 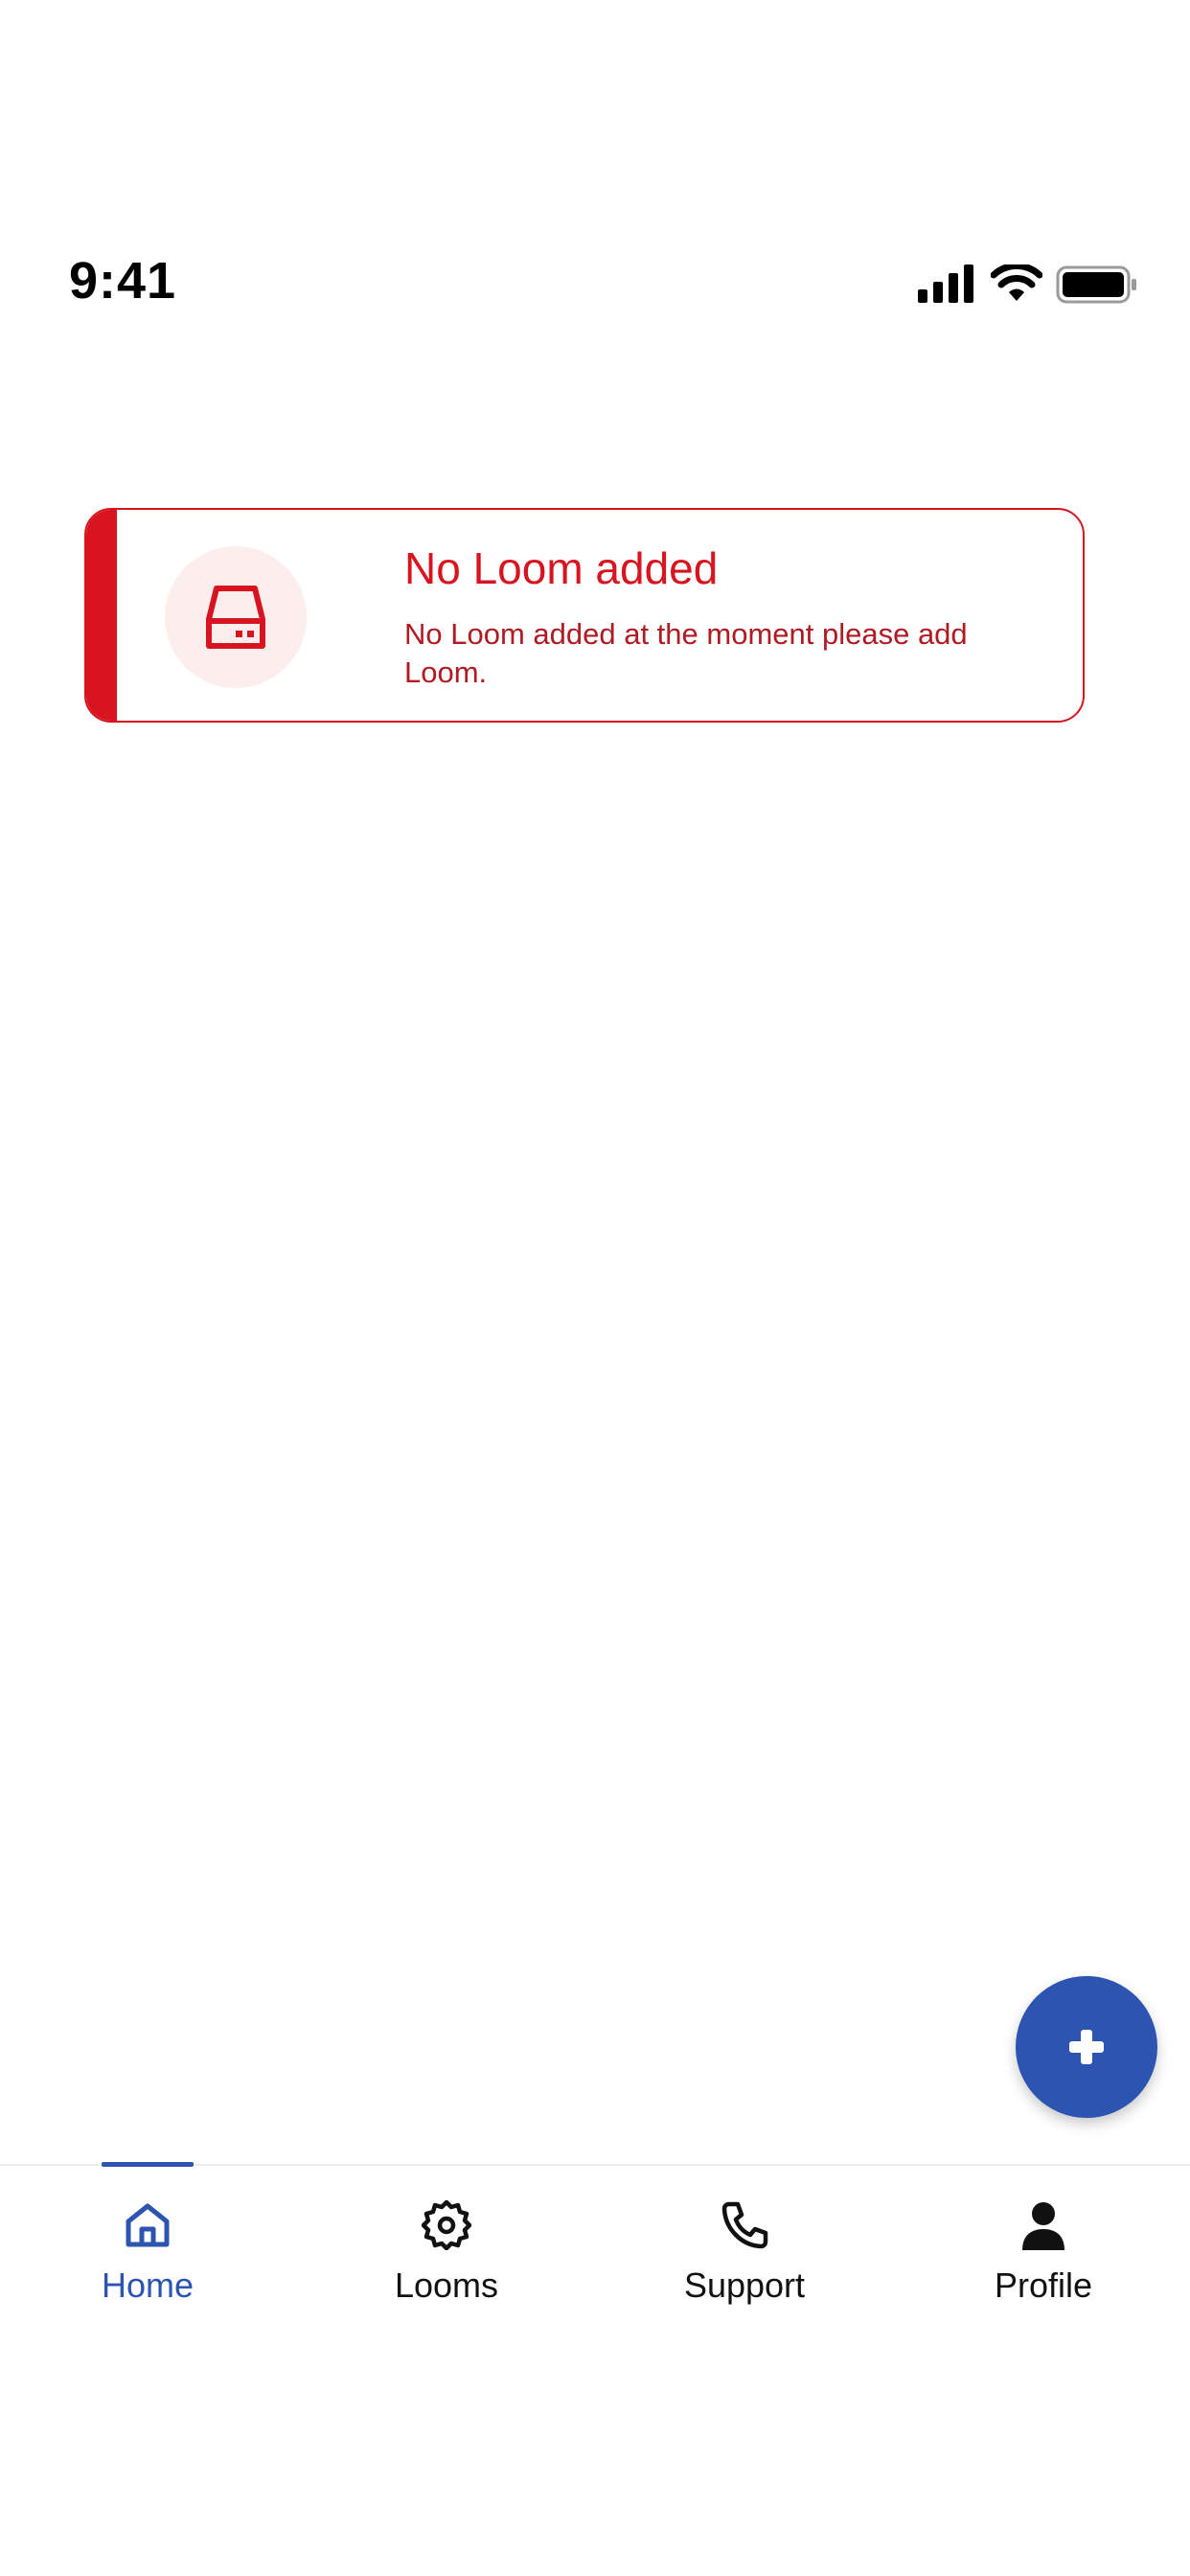 What do you see at coordinates (148, 2262) in the screenshot?
I see `tab-home: Home` at bounding box center [148, 2262].